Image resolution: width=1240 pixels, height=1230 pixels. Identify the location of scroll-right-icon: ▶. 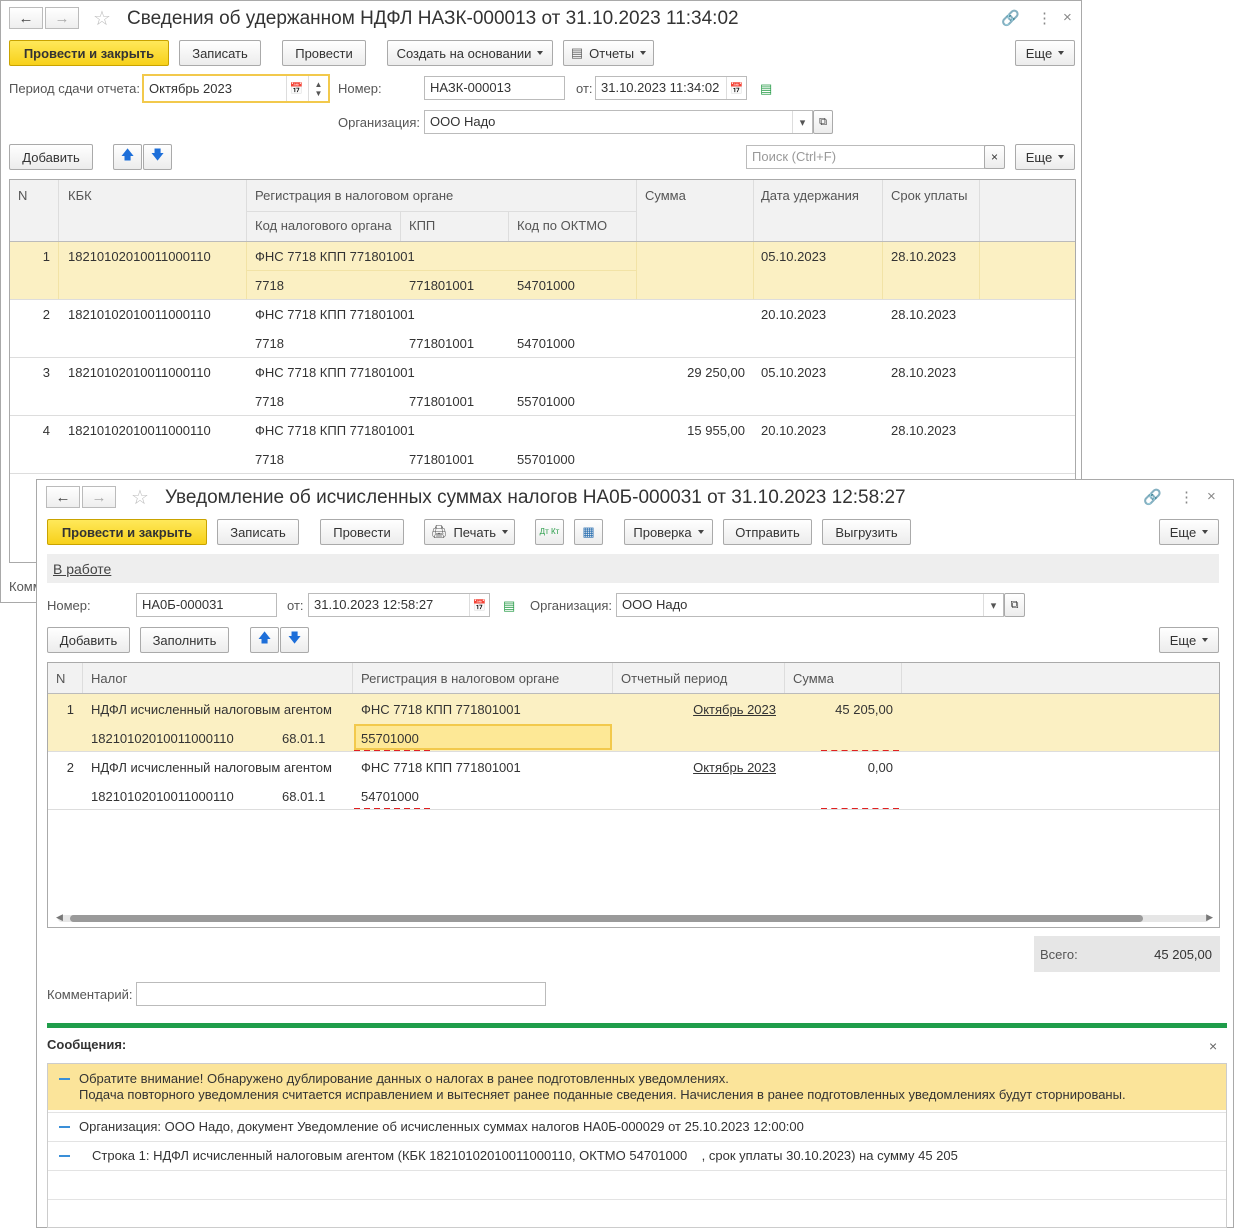
(1209, 917).